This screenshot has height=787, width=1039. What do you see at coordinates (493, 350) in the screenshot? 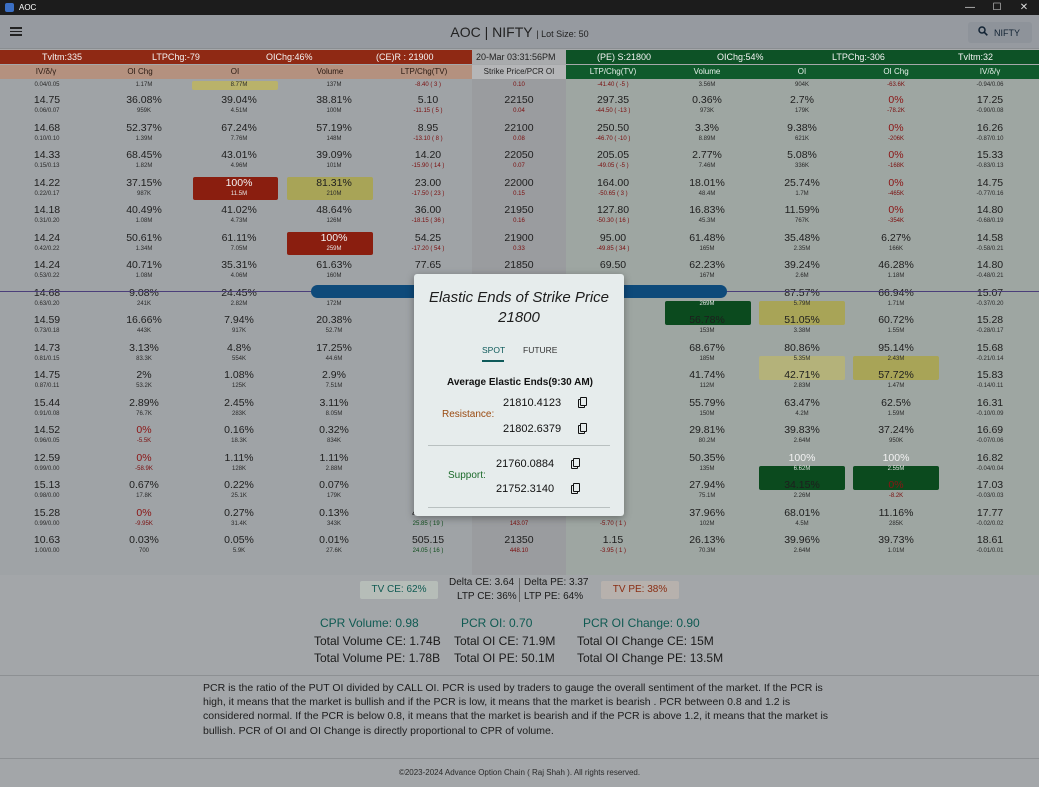
I see `tab-spot: SPOT` at bounding box center [493, 350].